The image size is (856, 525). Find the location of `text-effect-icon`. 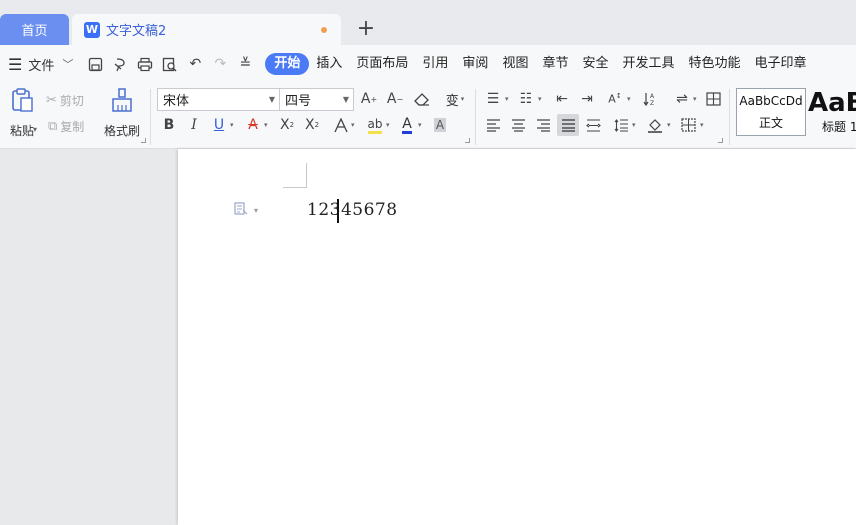

text-effect-icon is located at coordinates (341, 125).